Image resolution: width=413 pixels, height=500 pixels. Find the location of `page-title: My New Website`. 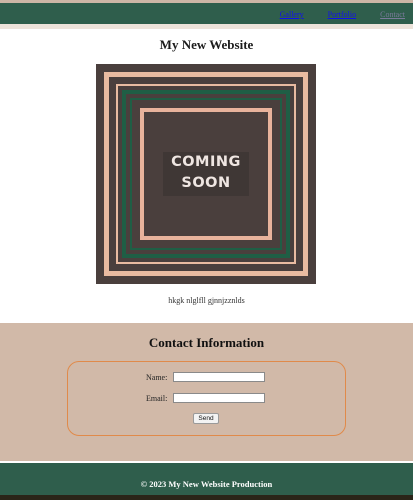

page-title: My New Website is located at coordinates (206, 44).